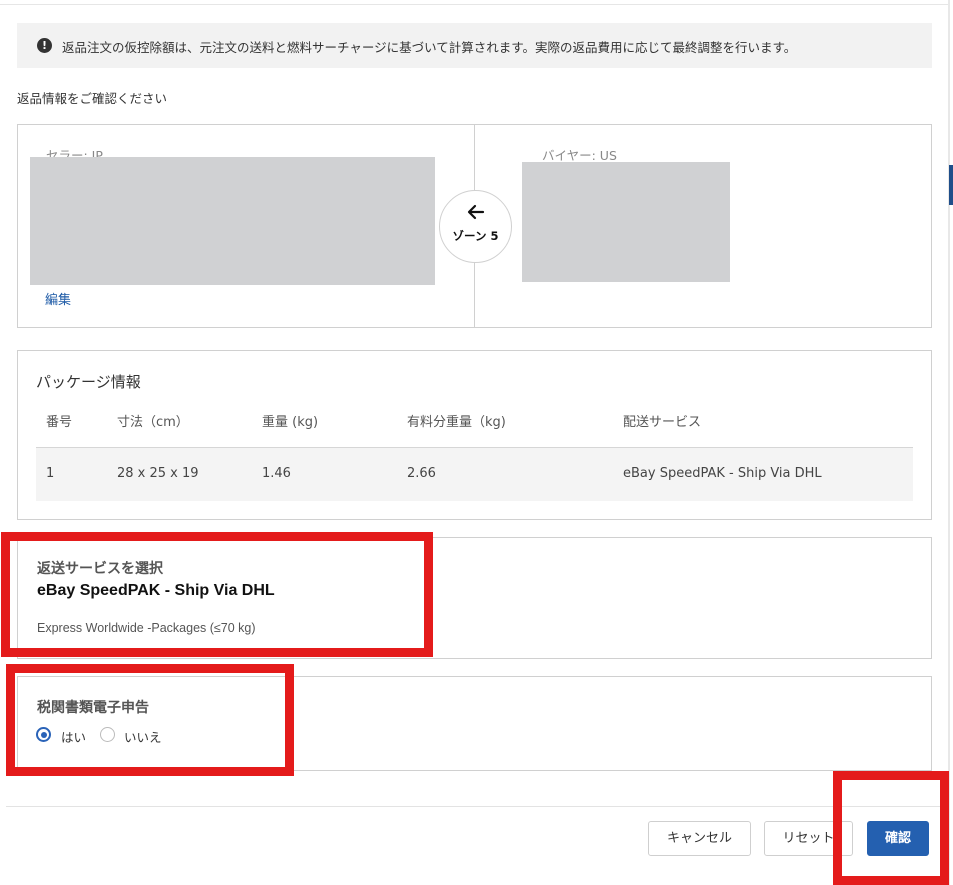  Describe the element at coordinates (662, 422) in the screenshot. I see `column-header-shipping-service: 配送サービス` at that location.